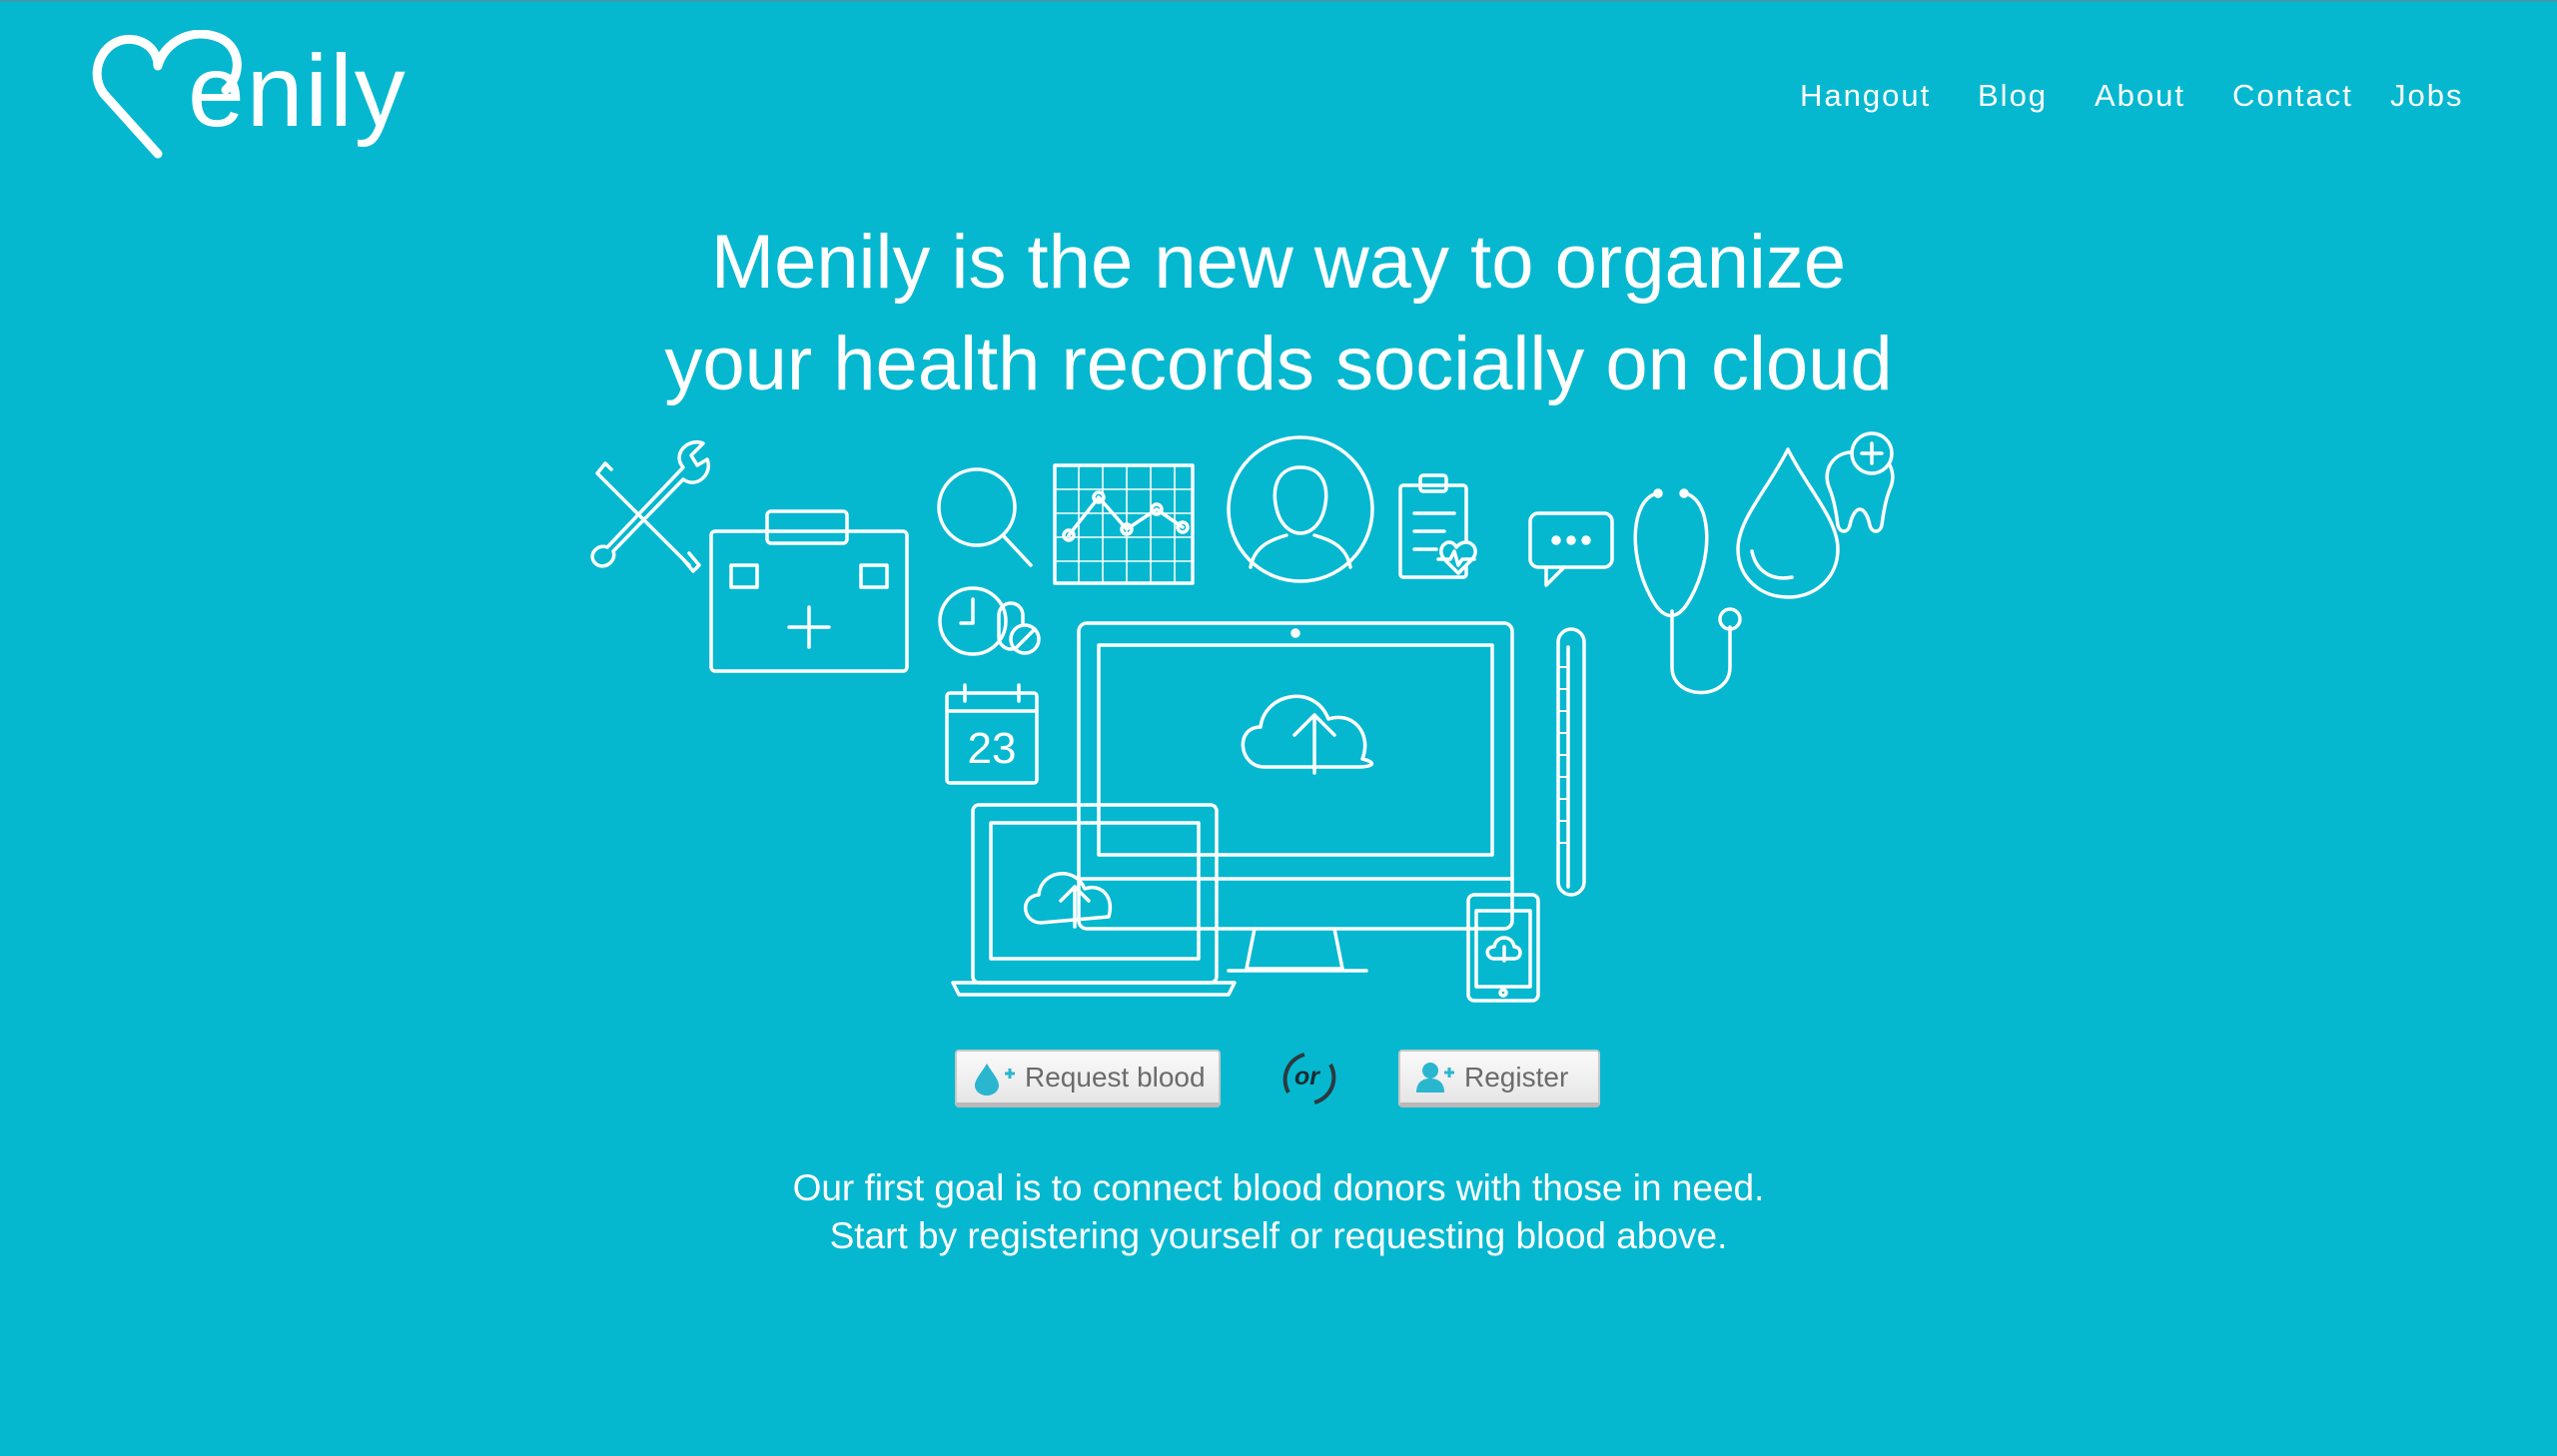 Image resolution: width=2557 pixels, height=1456 pixels. I want to click on blood-drop-plus-icon, so click(995, 1079).